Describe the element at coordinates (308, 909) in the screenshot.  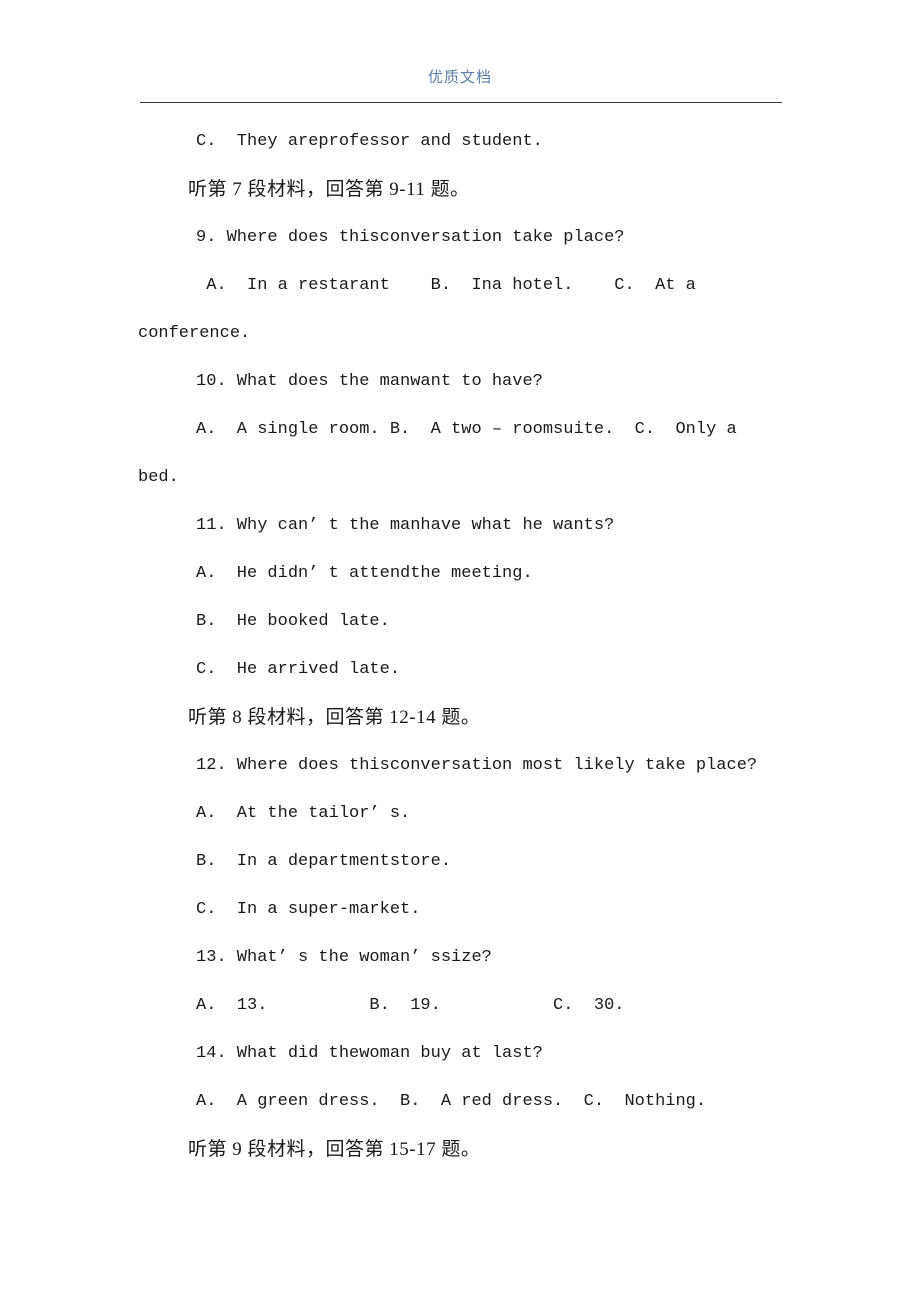
I see `text-line-option: C. In a super-market.` at that location.